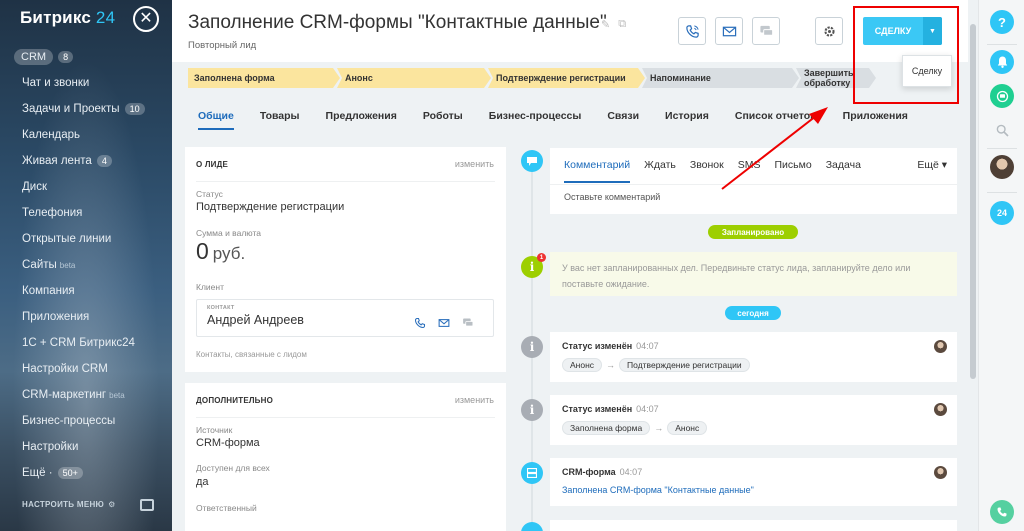  What do you see at coordinates (86, 187) in the screenshot?
I see `sidebar-item-disk: Диск` at bounding box center [86, 187].